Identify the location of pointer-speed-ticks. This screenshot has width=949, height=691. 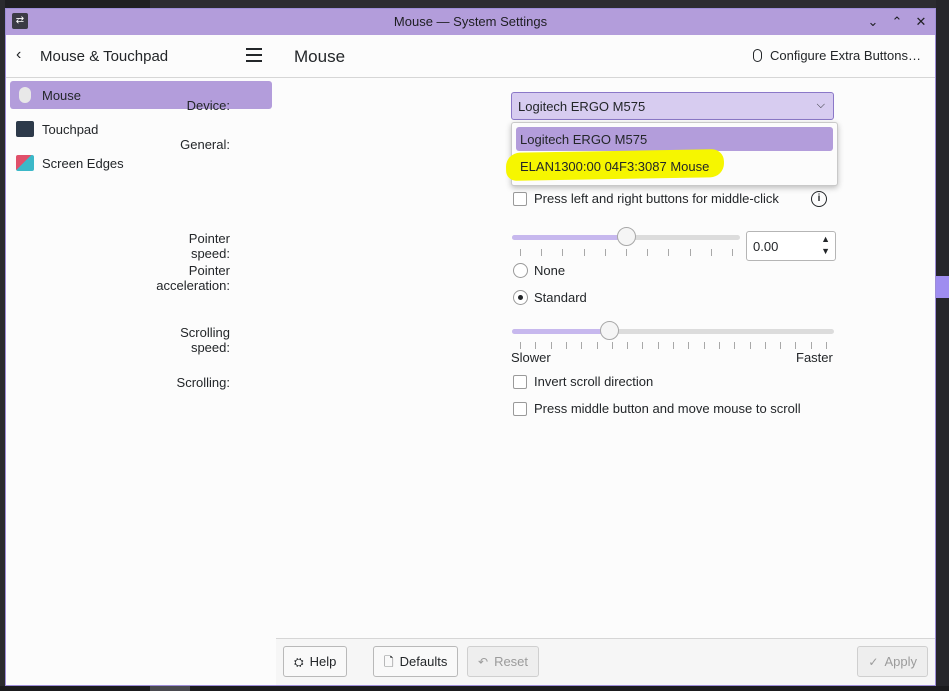
(626, 253).